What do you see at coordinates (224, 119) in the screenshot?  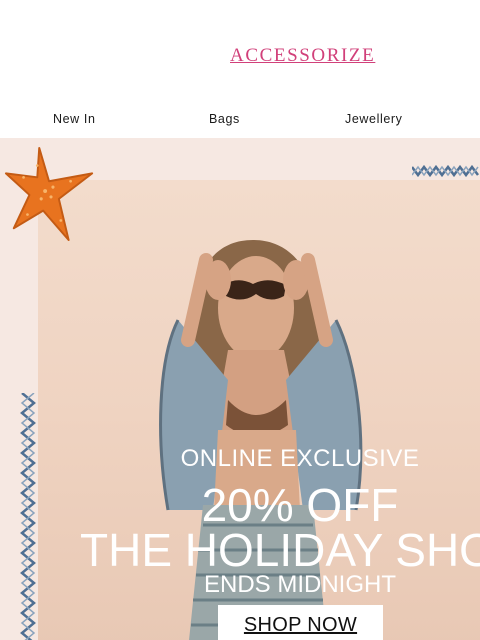 I see `nav-item-bags: Bags` at bounding box center [224, 119].